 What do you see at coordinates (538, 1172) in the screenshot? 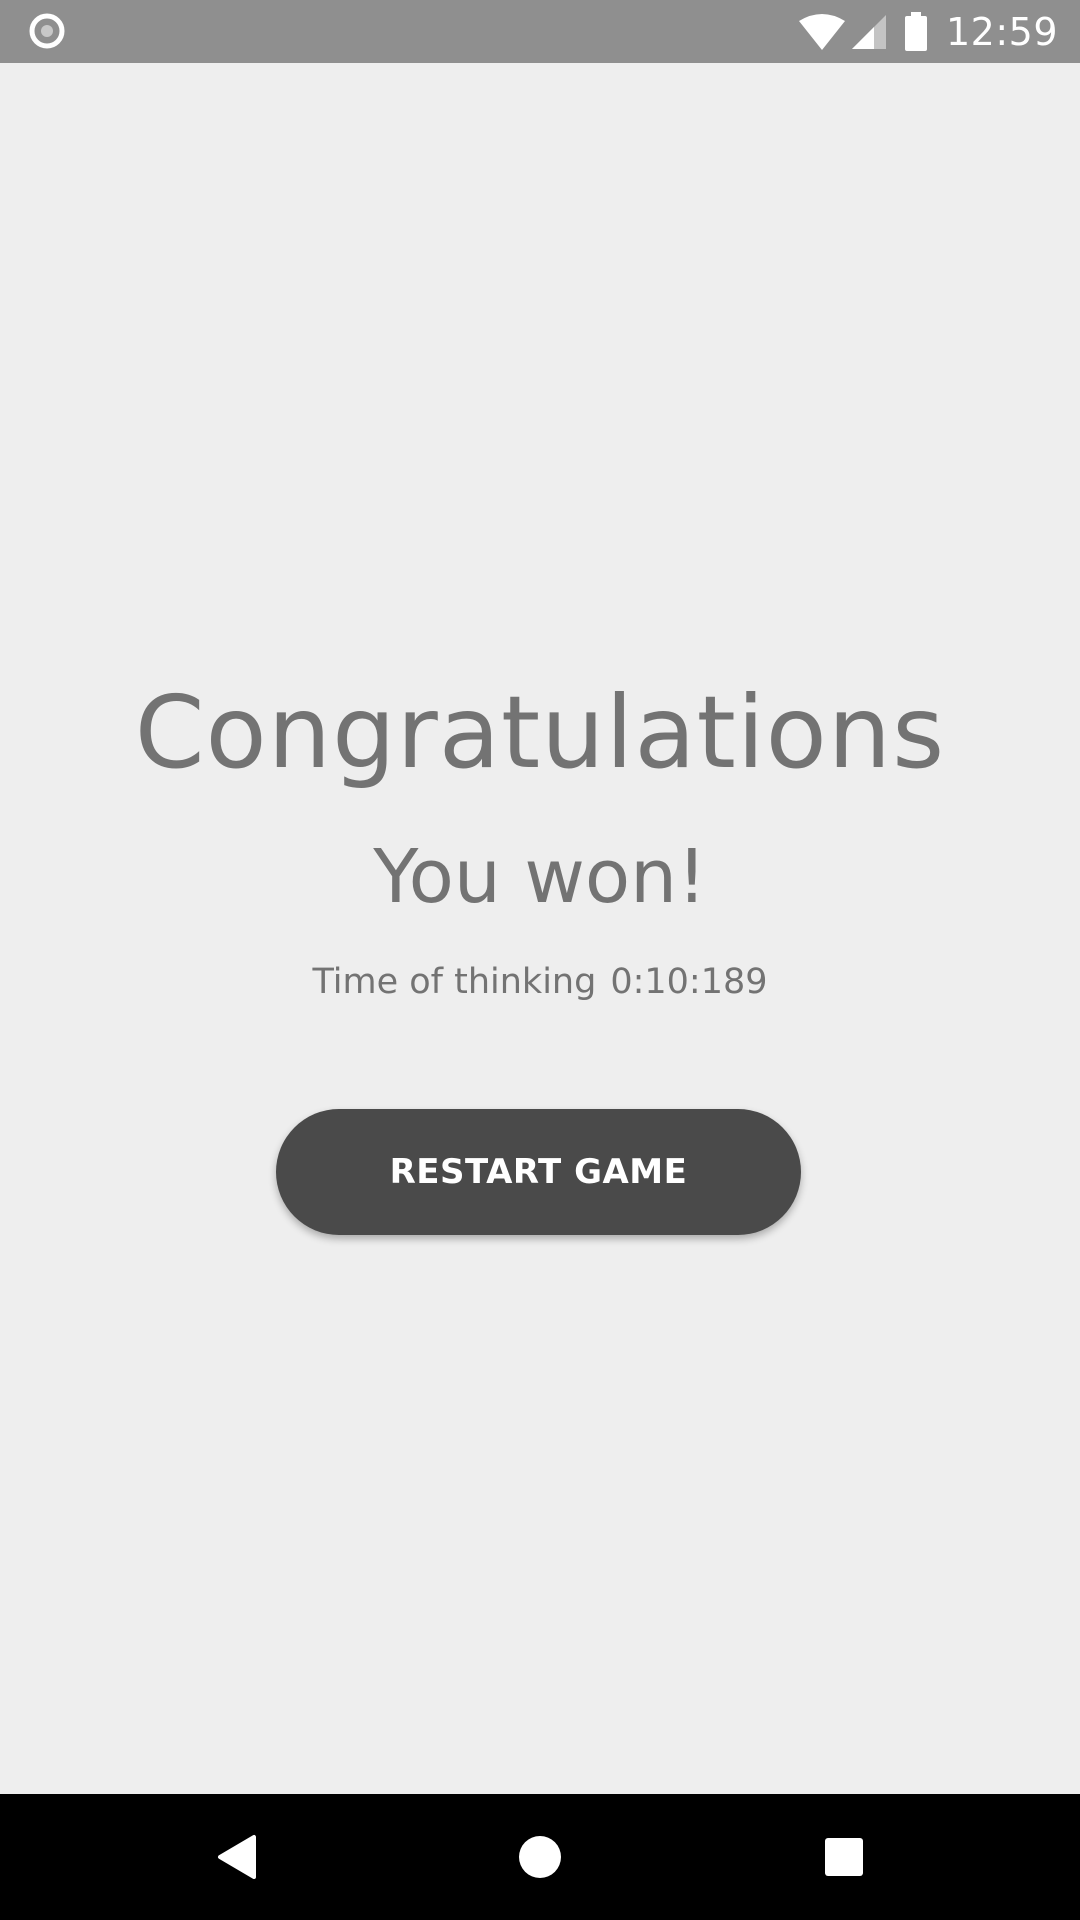
I see `restart-game-button: RESTART GAME` at bounding box center [538, 1172].